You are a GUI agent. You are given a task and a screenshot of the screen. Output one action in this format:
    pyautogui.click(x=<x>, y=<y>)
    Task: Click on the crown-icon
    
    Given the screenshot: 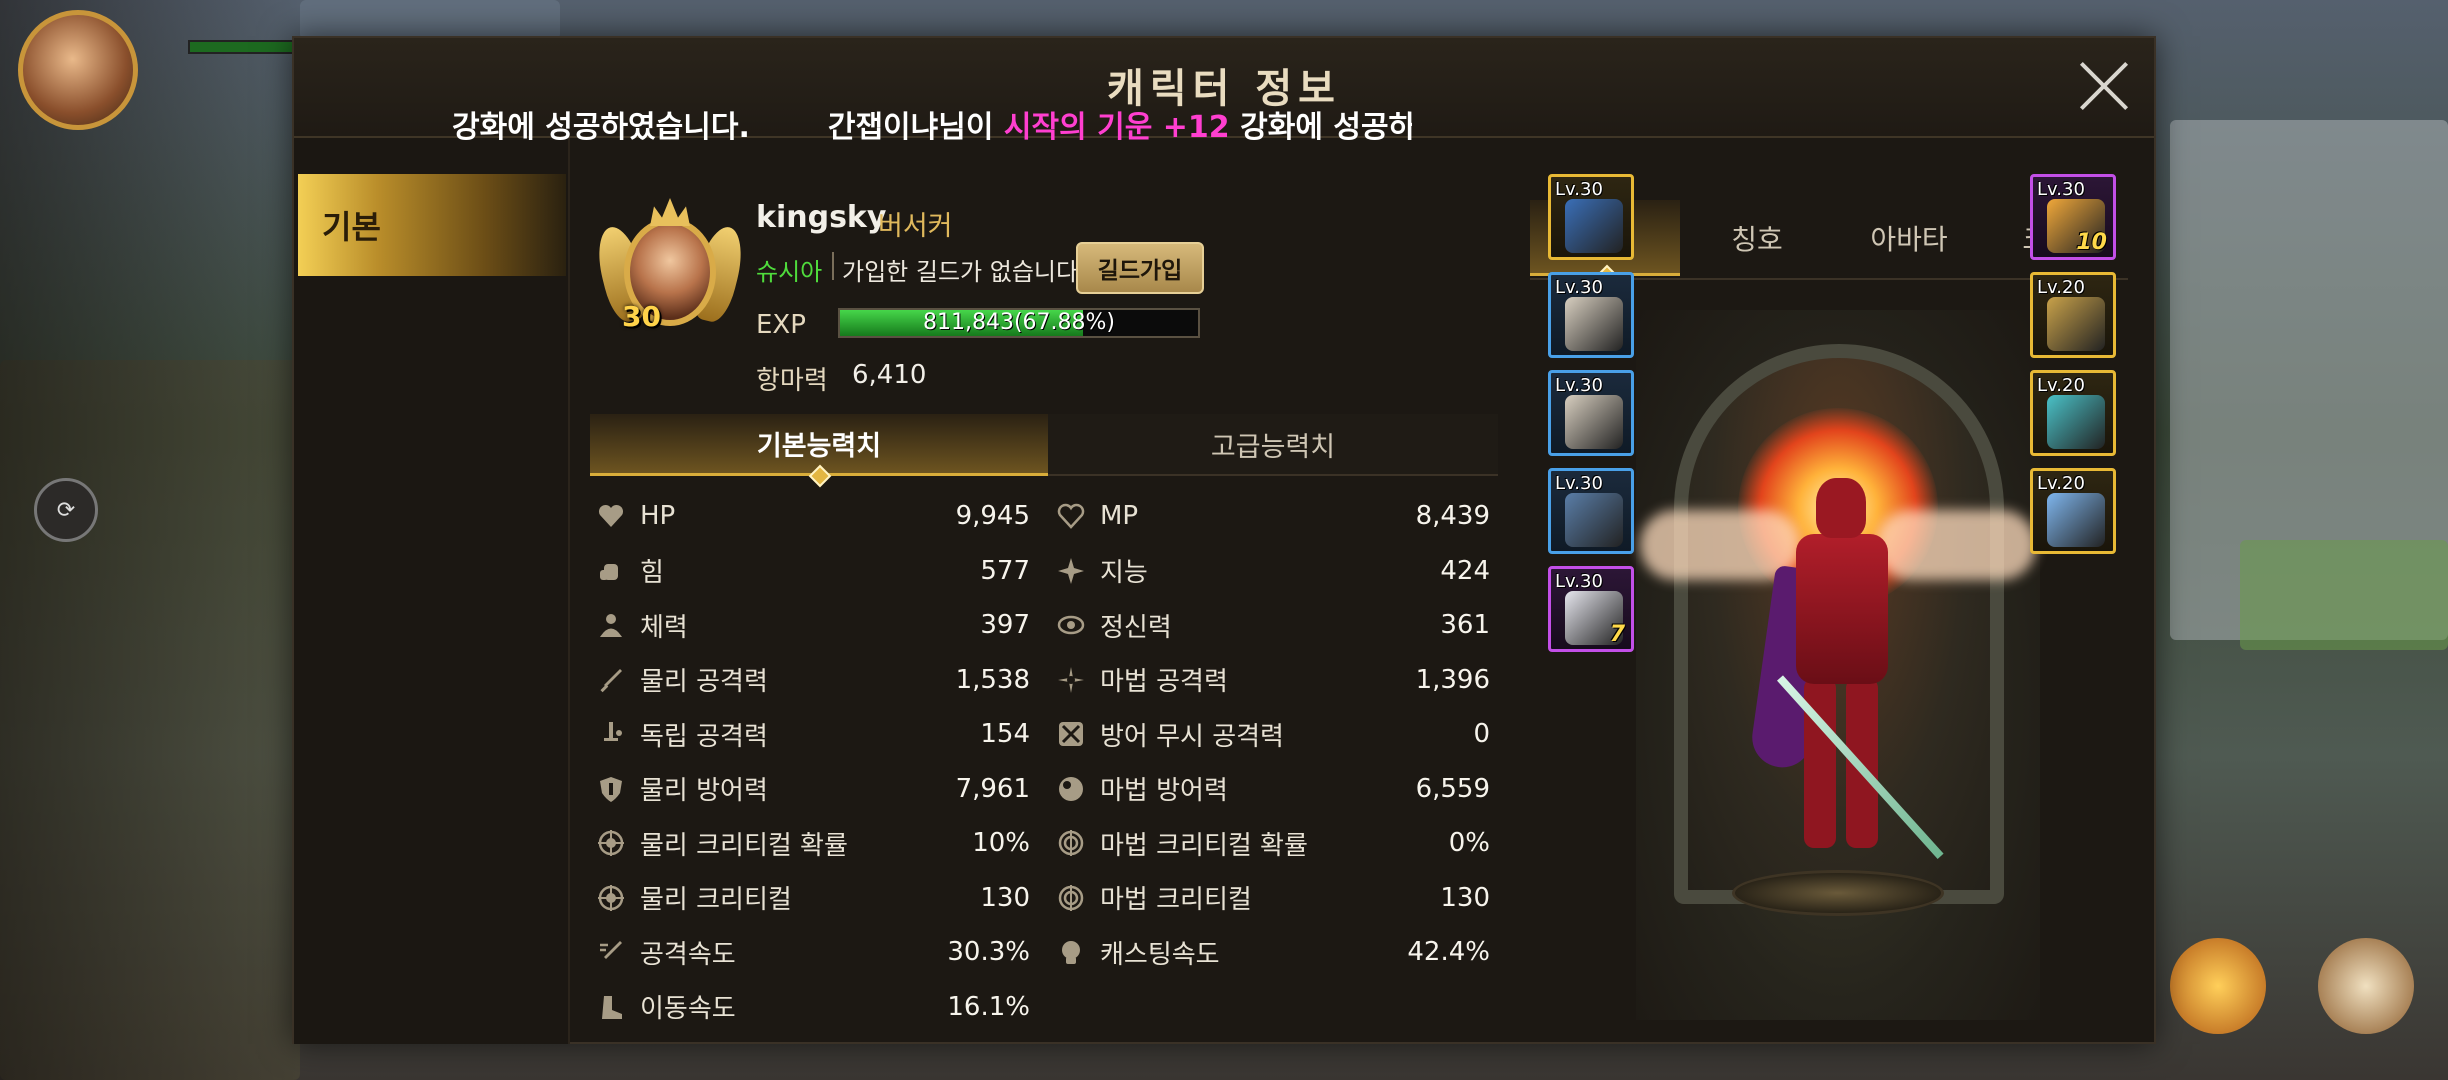 What is the action you would take?
    pyautogui.click(x=670, y=212)
    